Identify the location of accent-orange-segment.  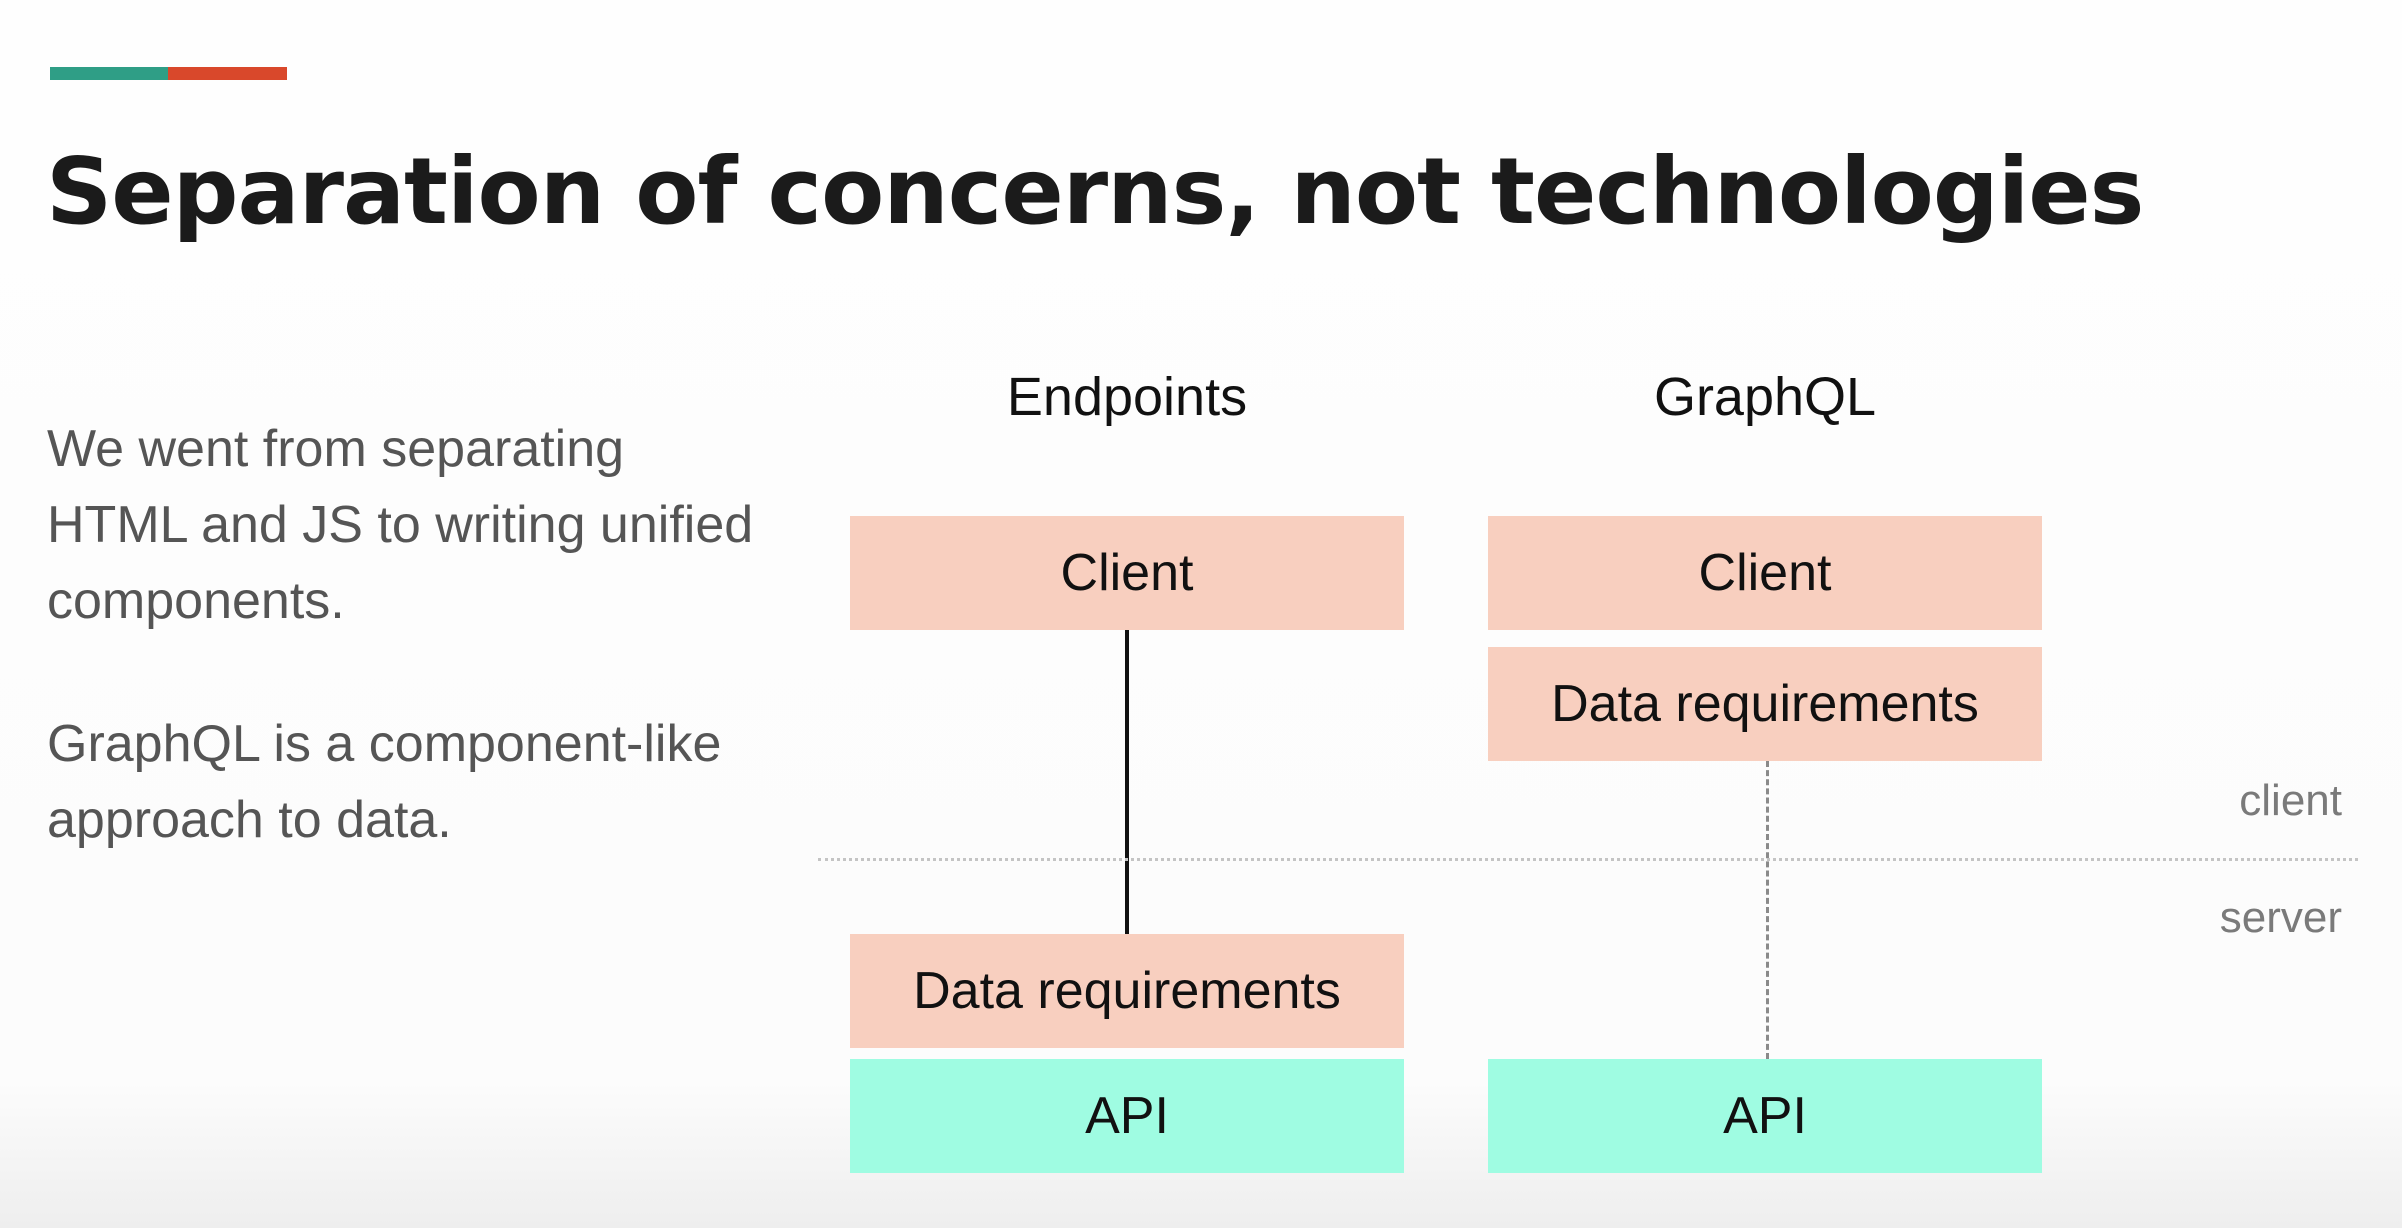
(227, 73).